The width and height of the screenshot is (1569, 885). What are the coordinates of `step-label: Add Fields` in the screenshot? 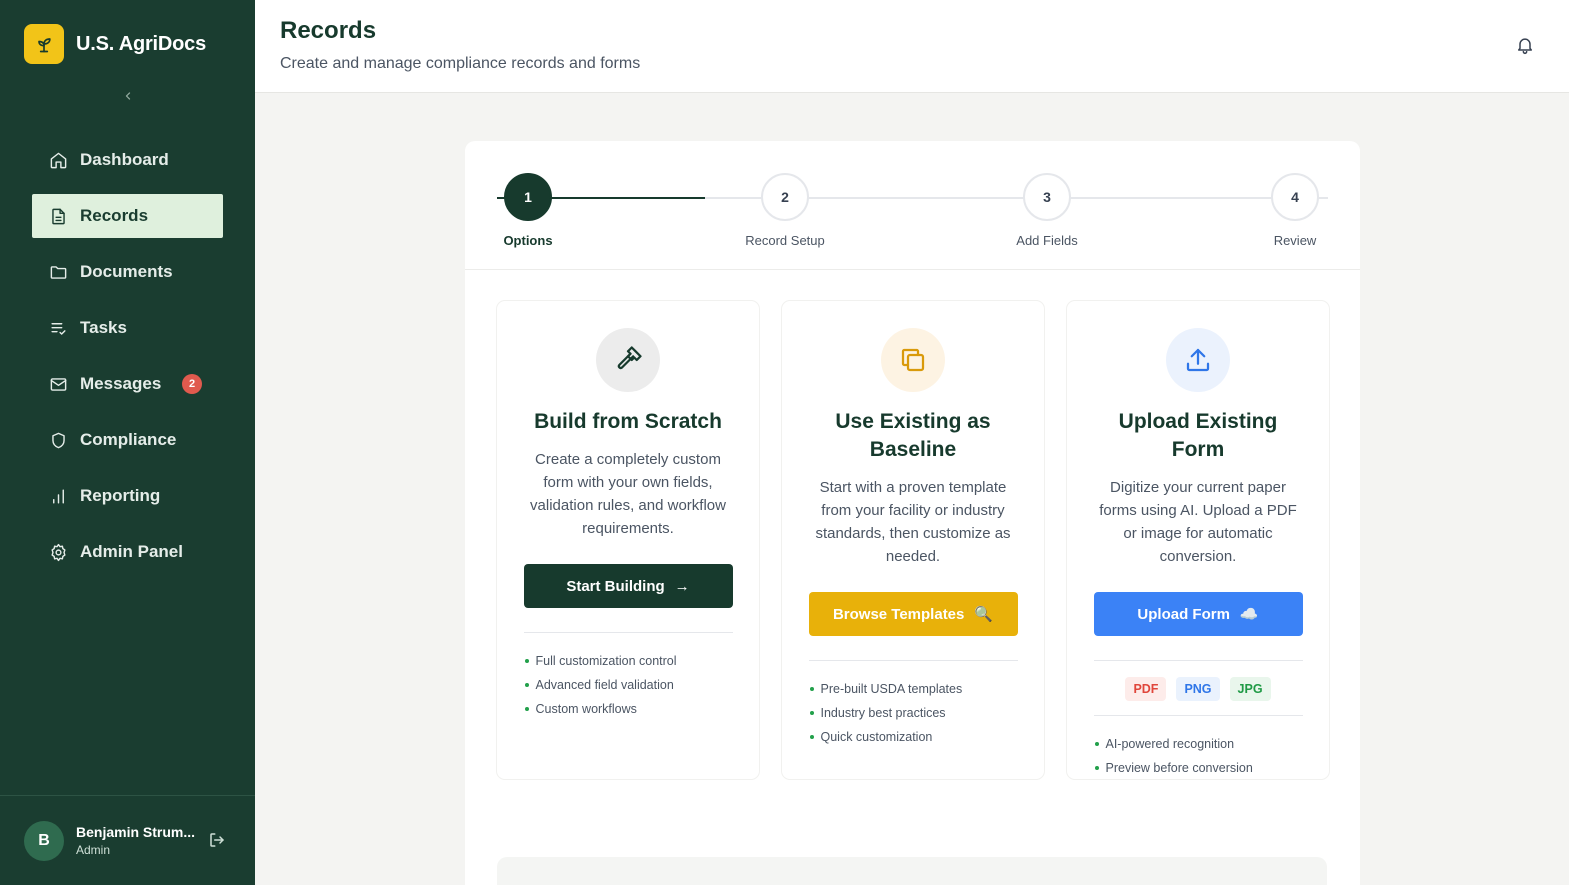 It's located at (1047, 240).